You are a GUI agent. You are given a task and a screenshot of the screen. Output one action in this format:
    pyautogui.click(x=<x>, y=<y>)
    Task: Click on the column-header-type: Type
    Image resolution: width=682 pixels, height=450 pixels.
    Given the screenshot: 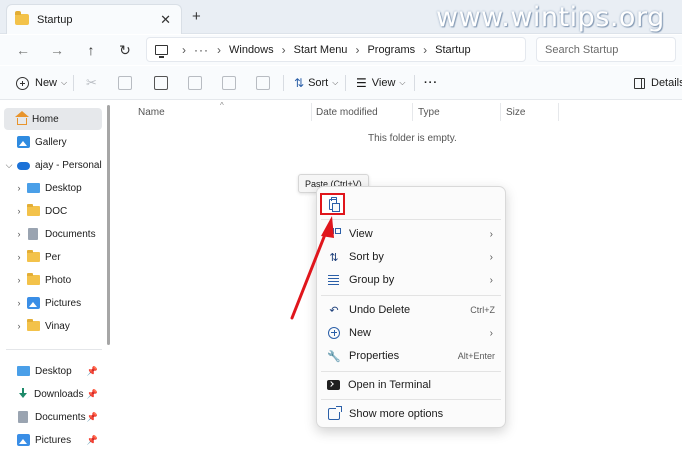 What is the action you would take?
    pyautogui.click(x=429, y=112)
    